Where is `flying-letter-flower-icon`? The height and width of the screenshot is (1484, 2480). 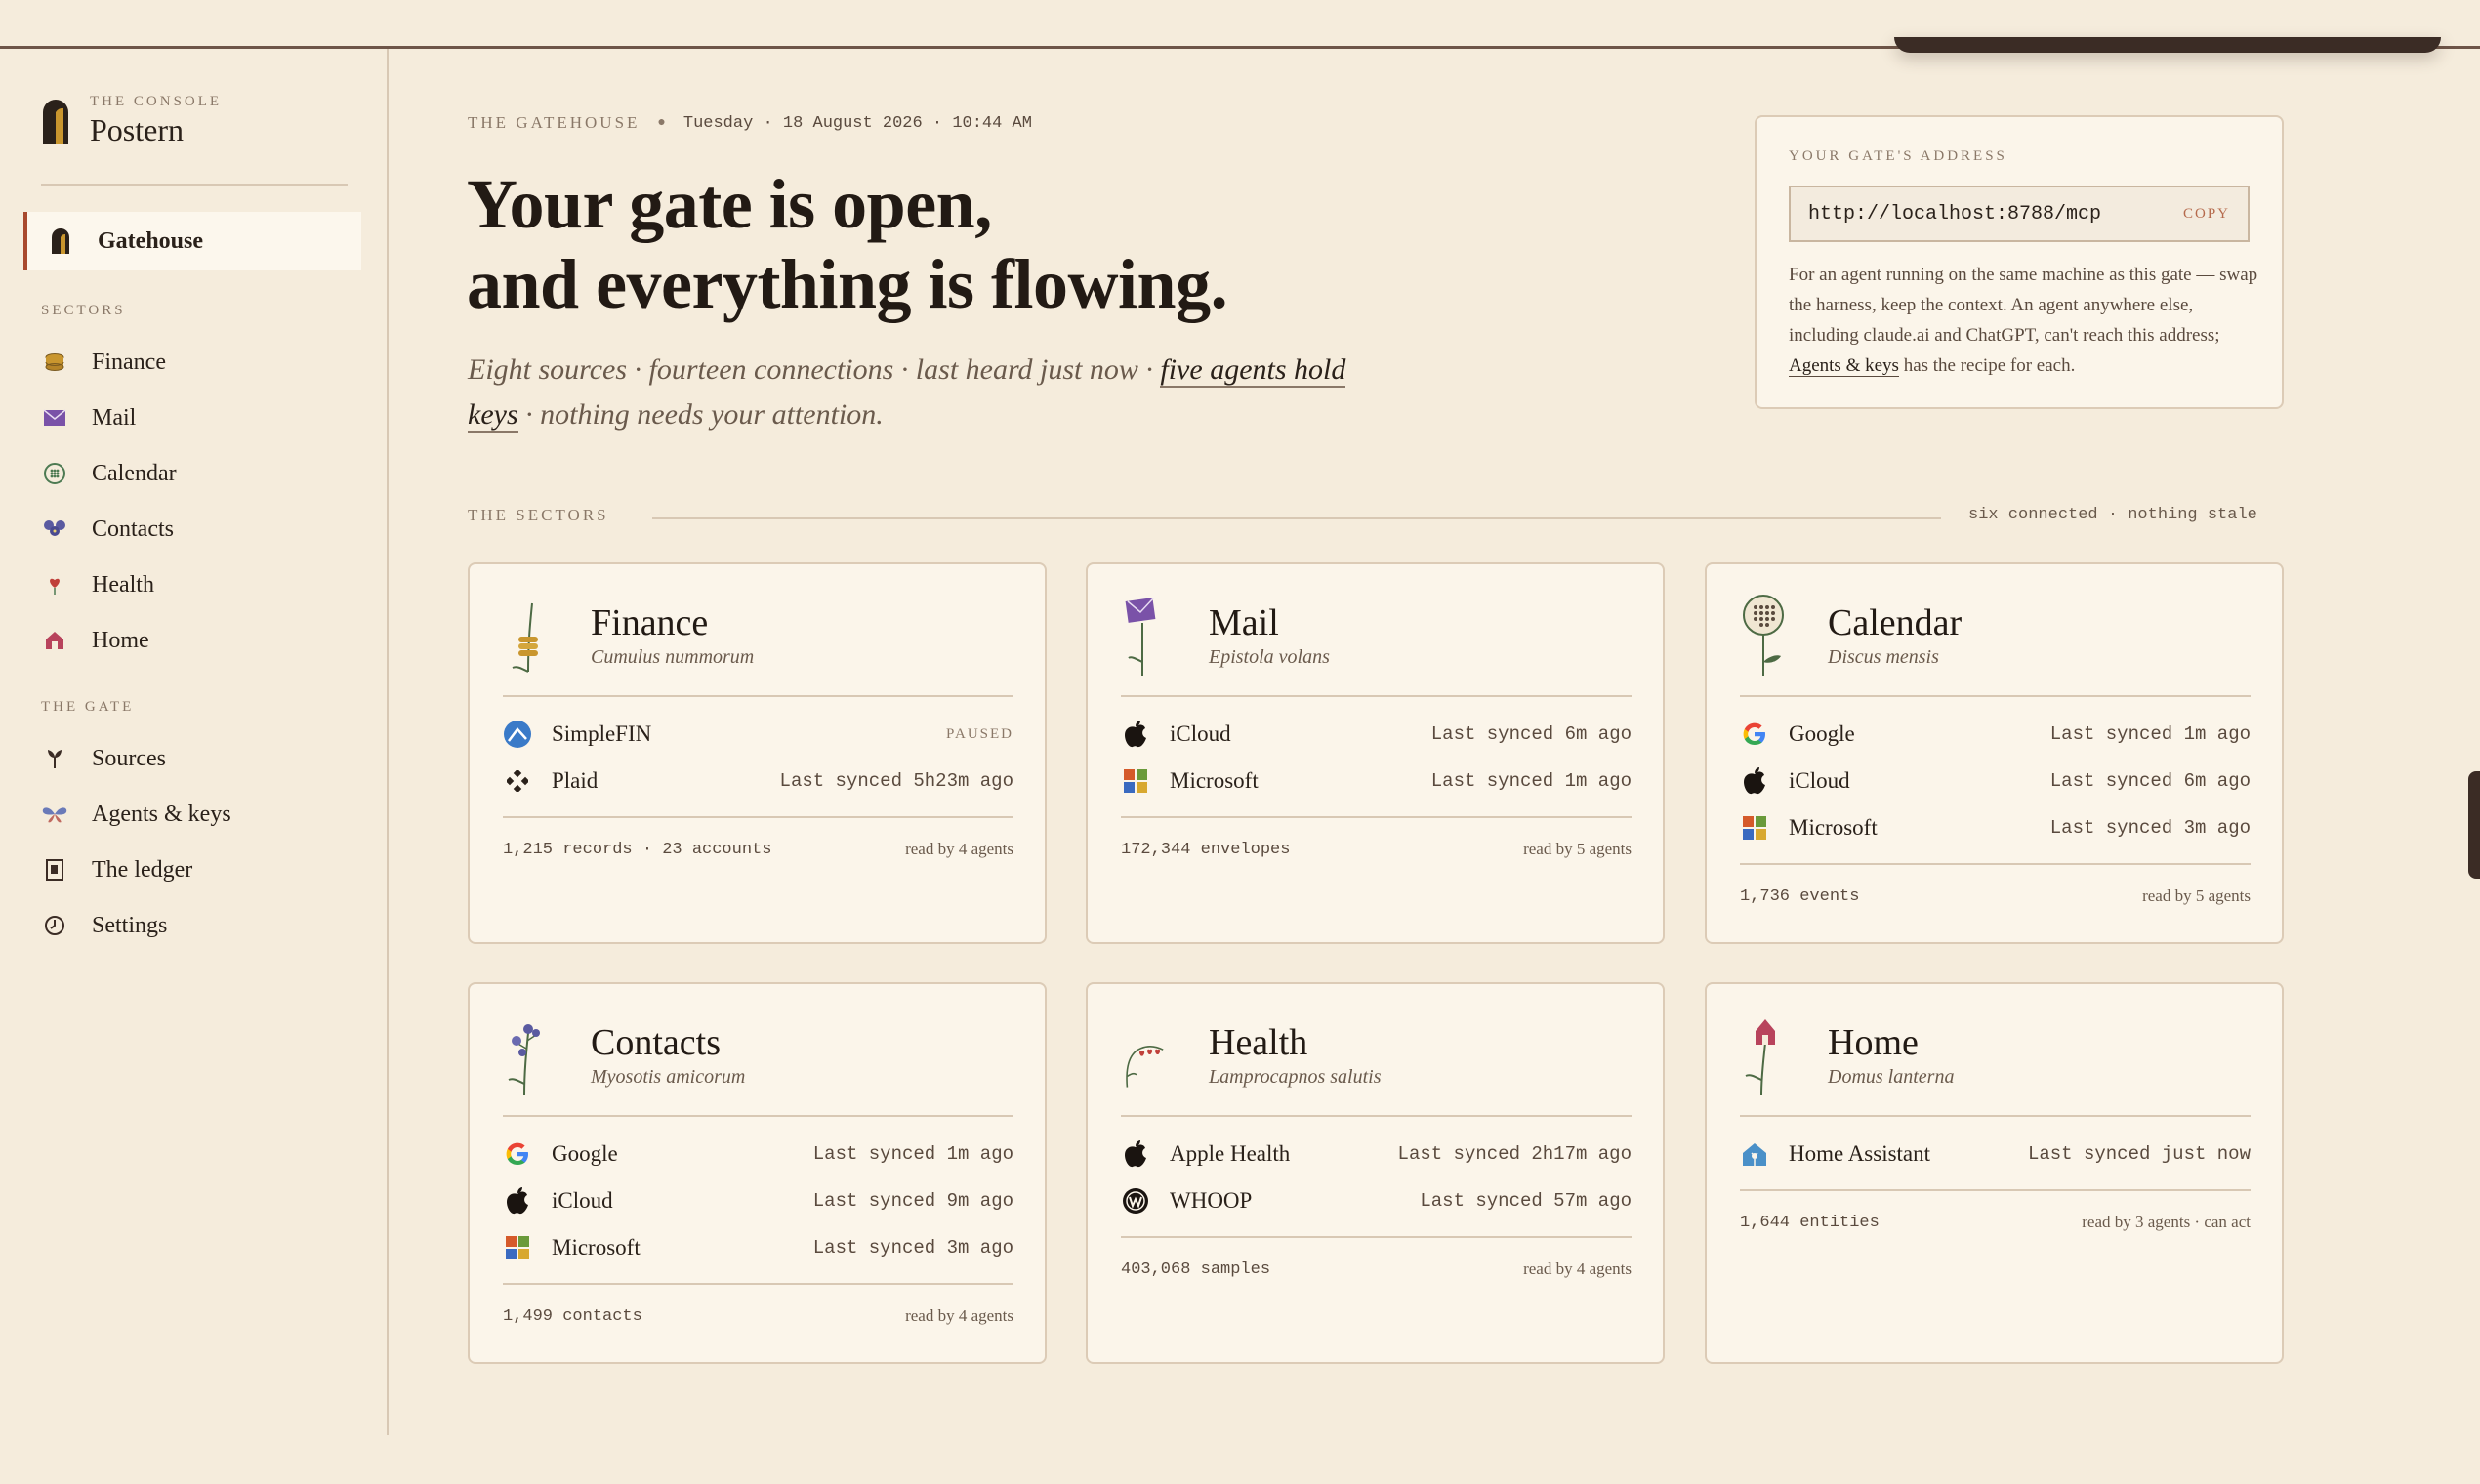 flying-letter-flower-icon is located at coordinates (1140, 637).